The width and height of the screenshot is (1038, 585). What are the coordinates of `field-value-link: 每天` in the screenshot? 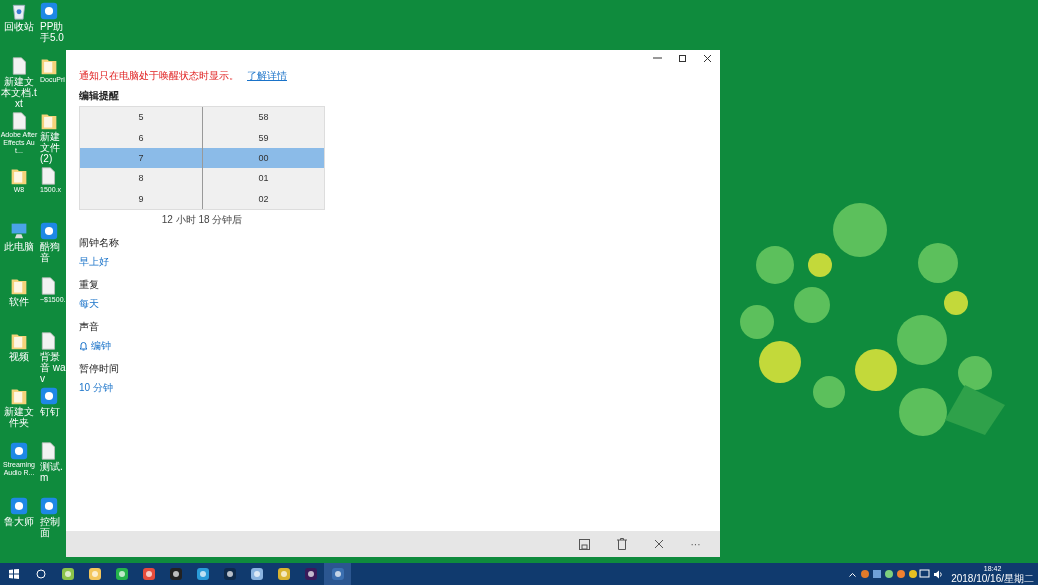 It's located at (89, 304).